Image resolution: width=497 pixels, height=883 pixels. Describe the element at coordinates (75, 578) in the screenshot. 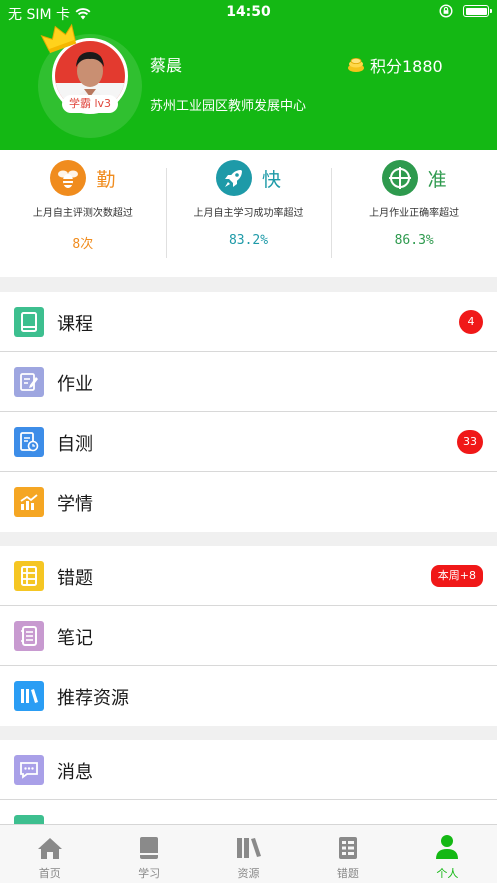

I see `menu-label: 错题` at that location.